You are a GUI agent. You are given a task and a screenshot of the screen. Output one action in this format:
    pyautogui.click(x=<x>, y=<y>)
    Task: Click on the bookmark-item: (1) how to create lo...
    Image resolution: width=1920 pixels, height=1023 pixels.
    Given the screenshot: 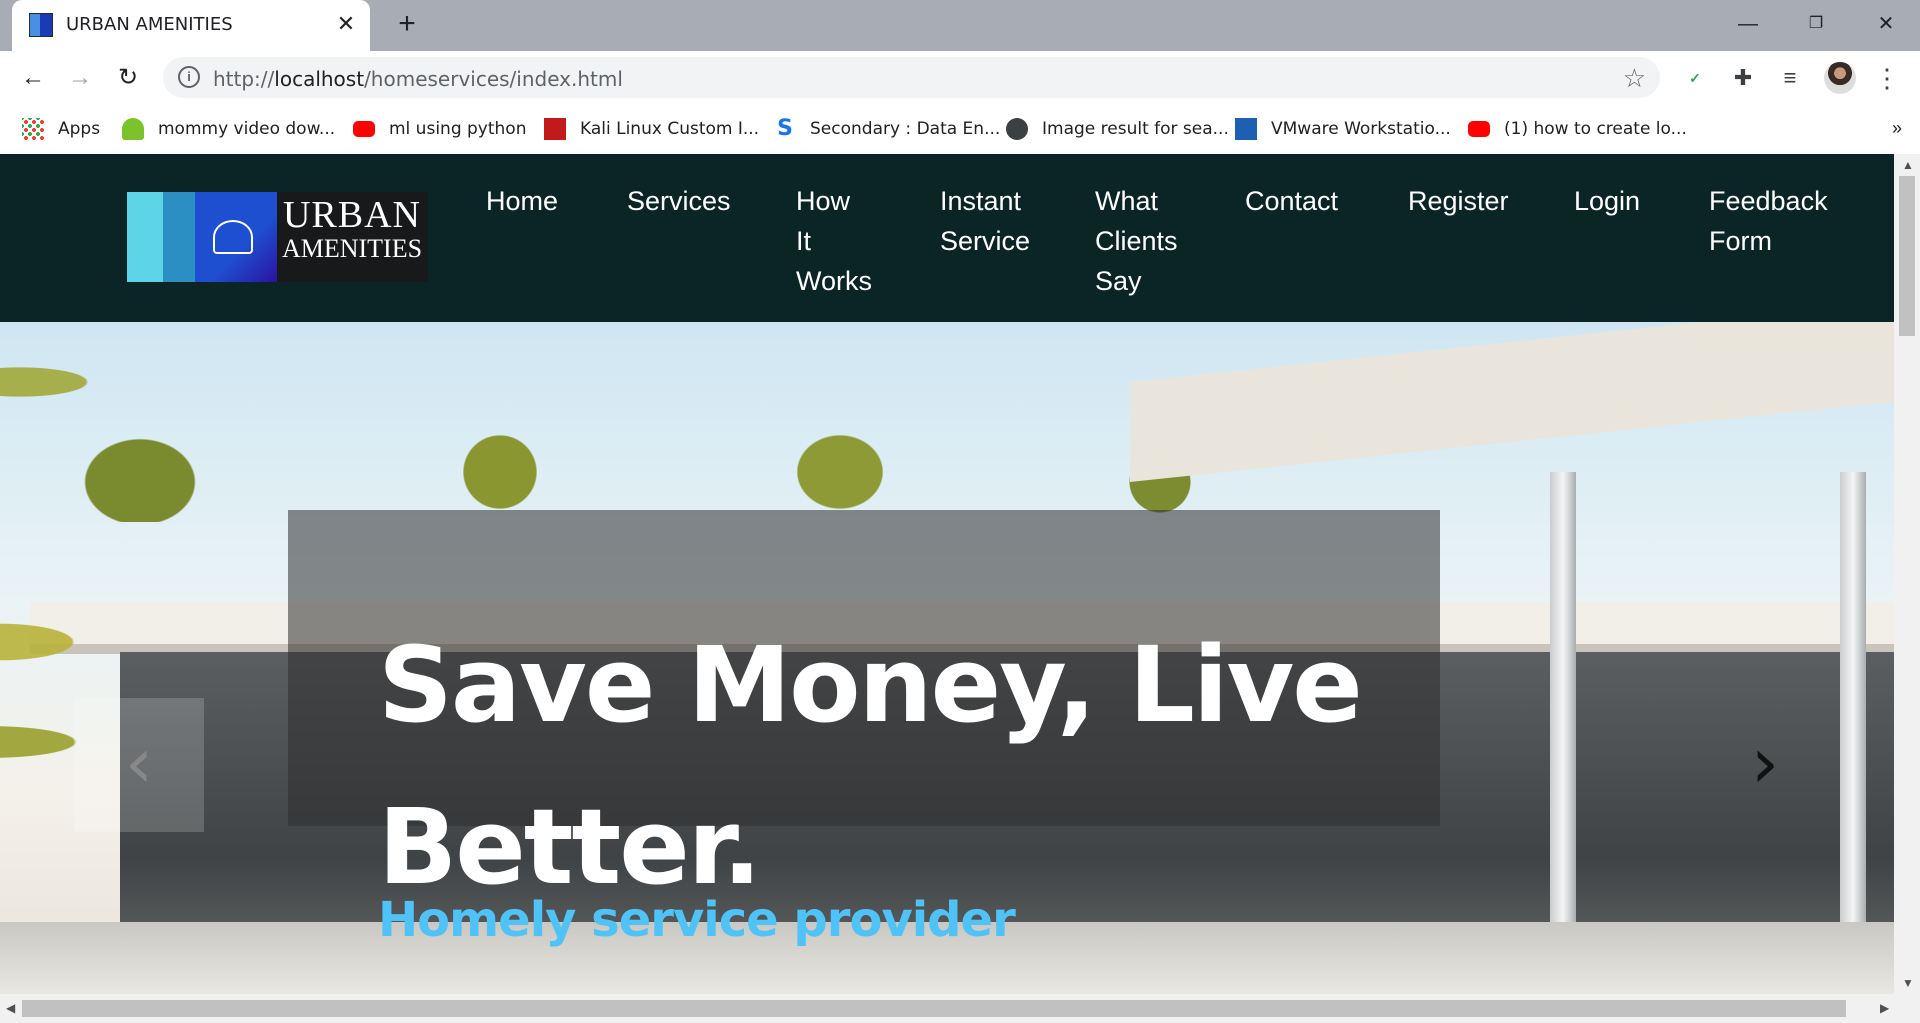 What is the action you would take?
    pyautogui.click(x=1577, y=129)
    